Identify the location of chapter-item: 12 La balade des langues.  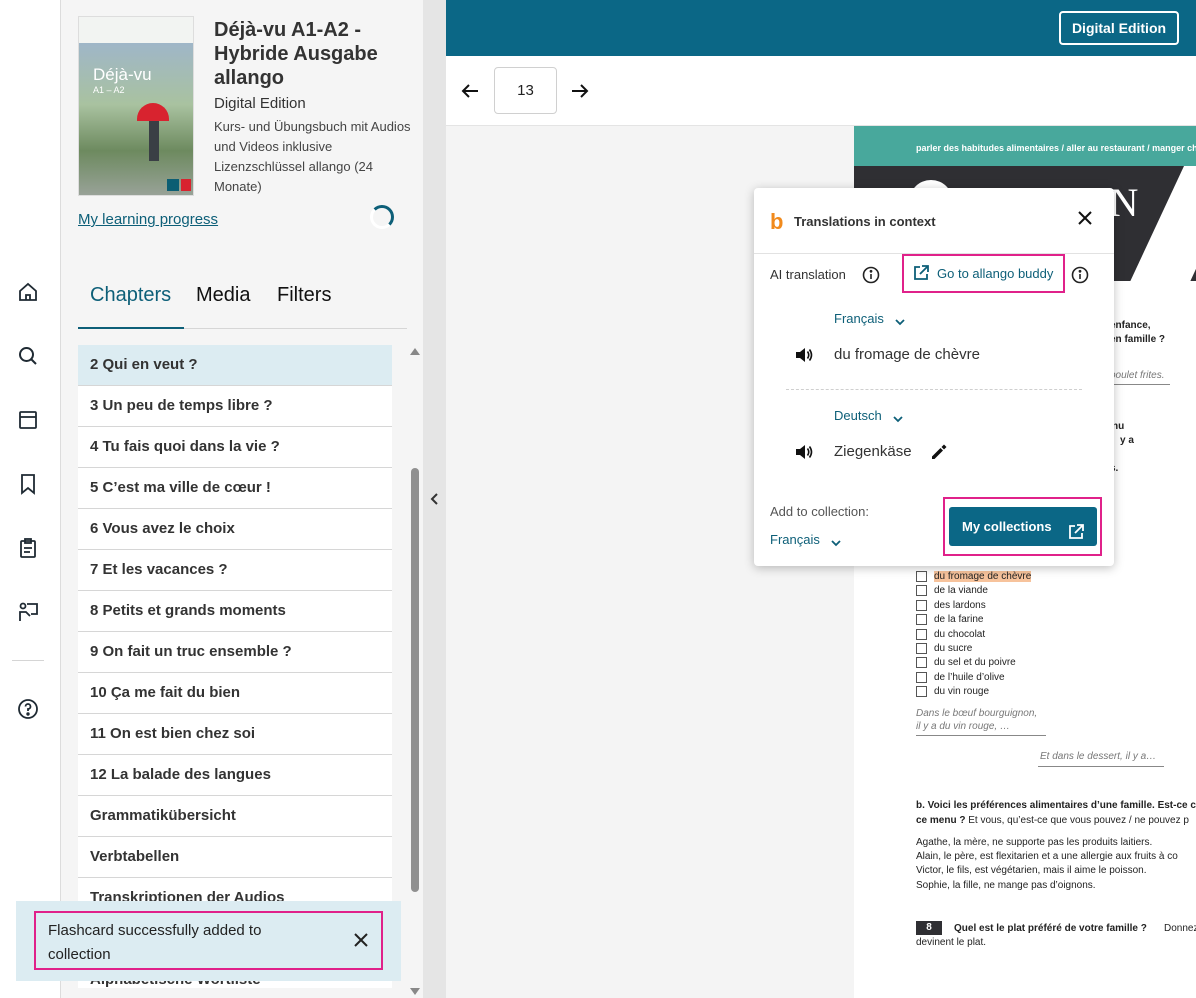
(235, 775).